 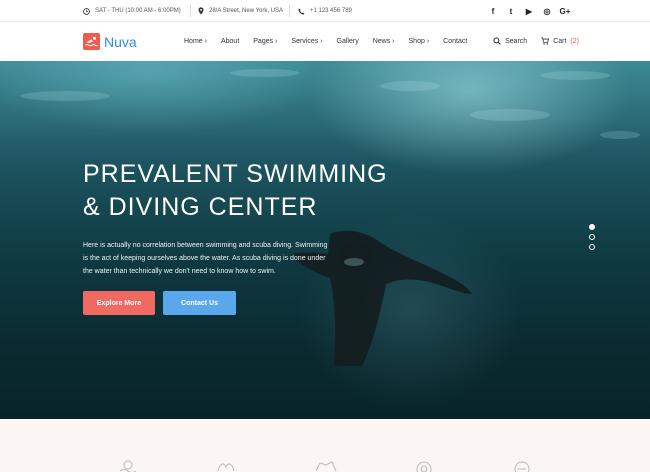 What do you see at coordinates (138, 11) in the screenshot?
I see `hours-text: SAT - THU (10:00 AM - 6:00PM)` at bounding box center [138, 11].